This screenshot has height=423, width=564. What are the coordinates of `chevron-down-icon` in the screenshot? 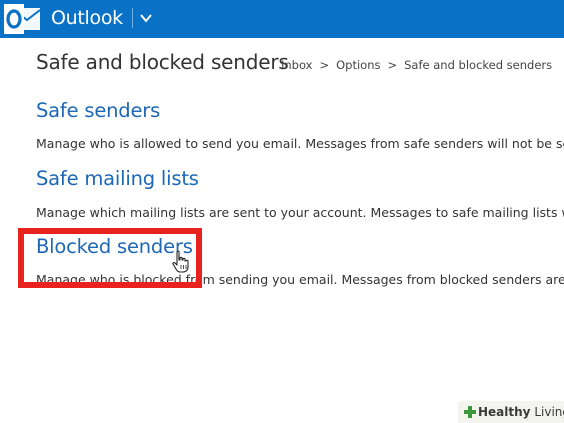 It's located at (146, 18).